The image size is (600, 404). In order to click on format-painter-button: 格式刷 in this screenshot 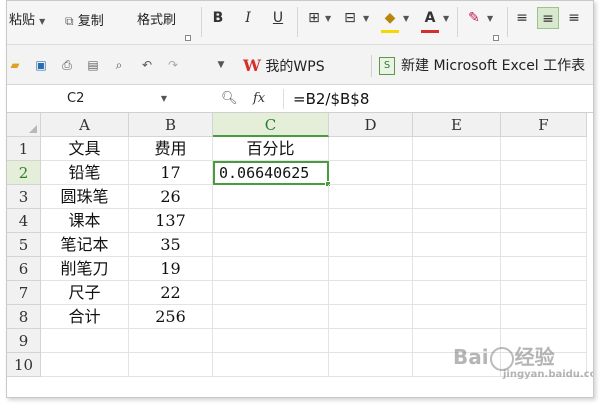, I will do `click(156, 21)`.